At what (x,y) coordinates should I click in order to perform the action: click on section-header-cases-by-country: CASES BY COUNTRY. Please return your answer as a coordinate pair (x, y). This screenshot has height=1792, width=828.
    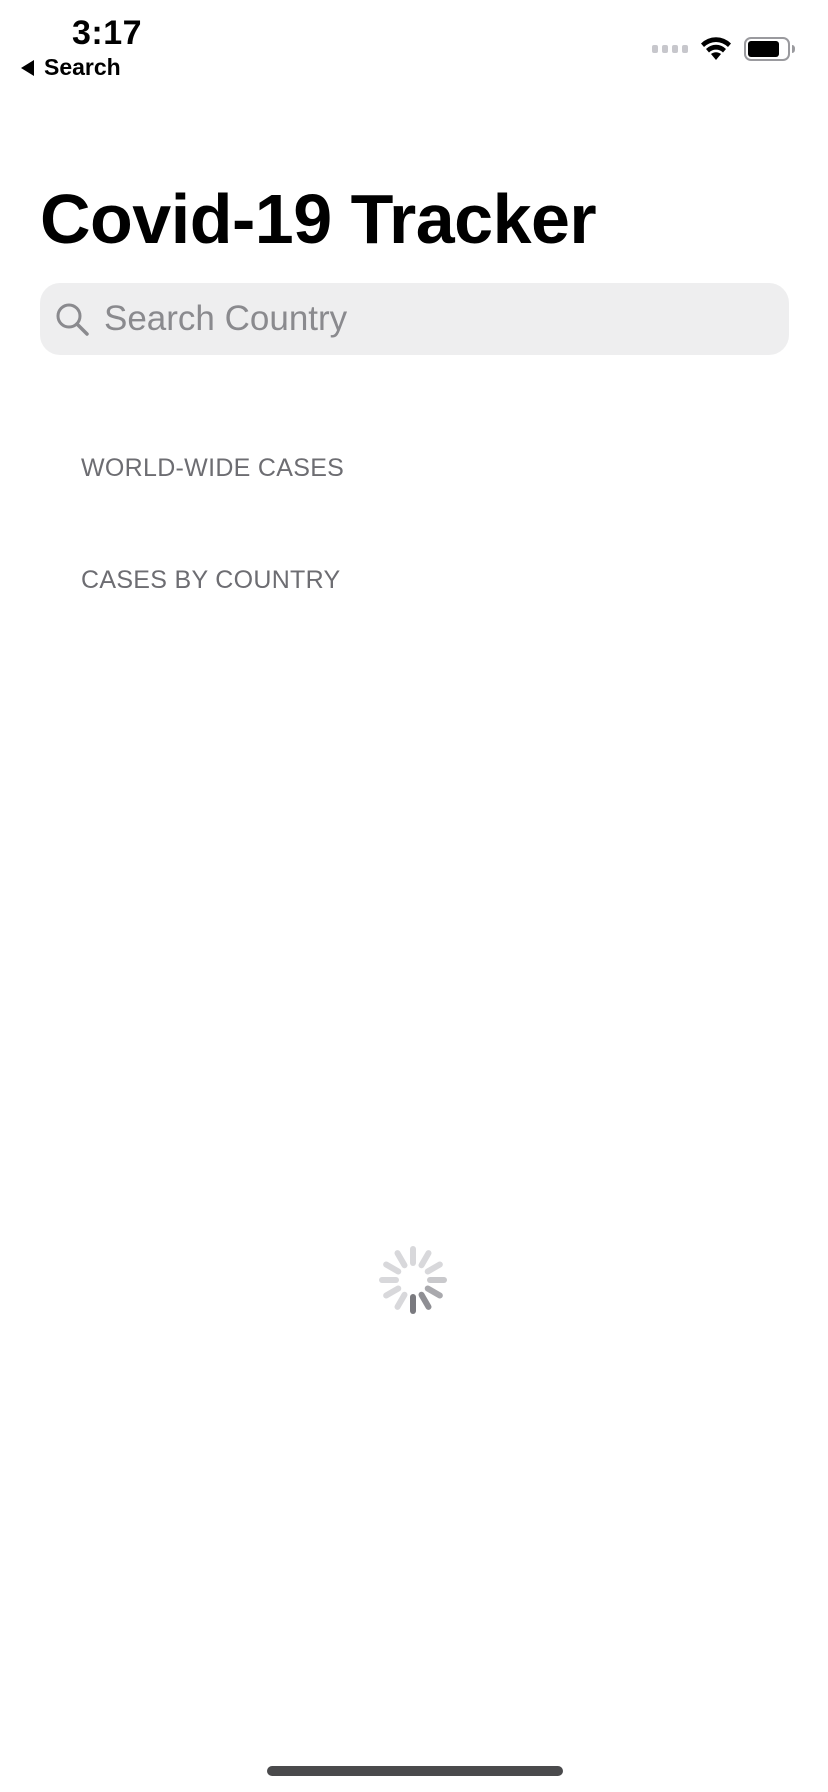
    Looking at the image, I should click on (211, 580).